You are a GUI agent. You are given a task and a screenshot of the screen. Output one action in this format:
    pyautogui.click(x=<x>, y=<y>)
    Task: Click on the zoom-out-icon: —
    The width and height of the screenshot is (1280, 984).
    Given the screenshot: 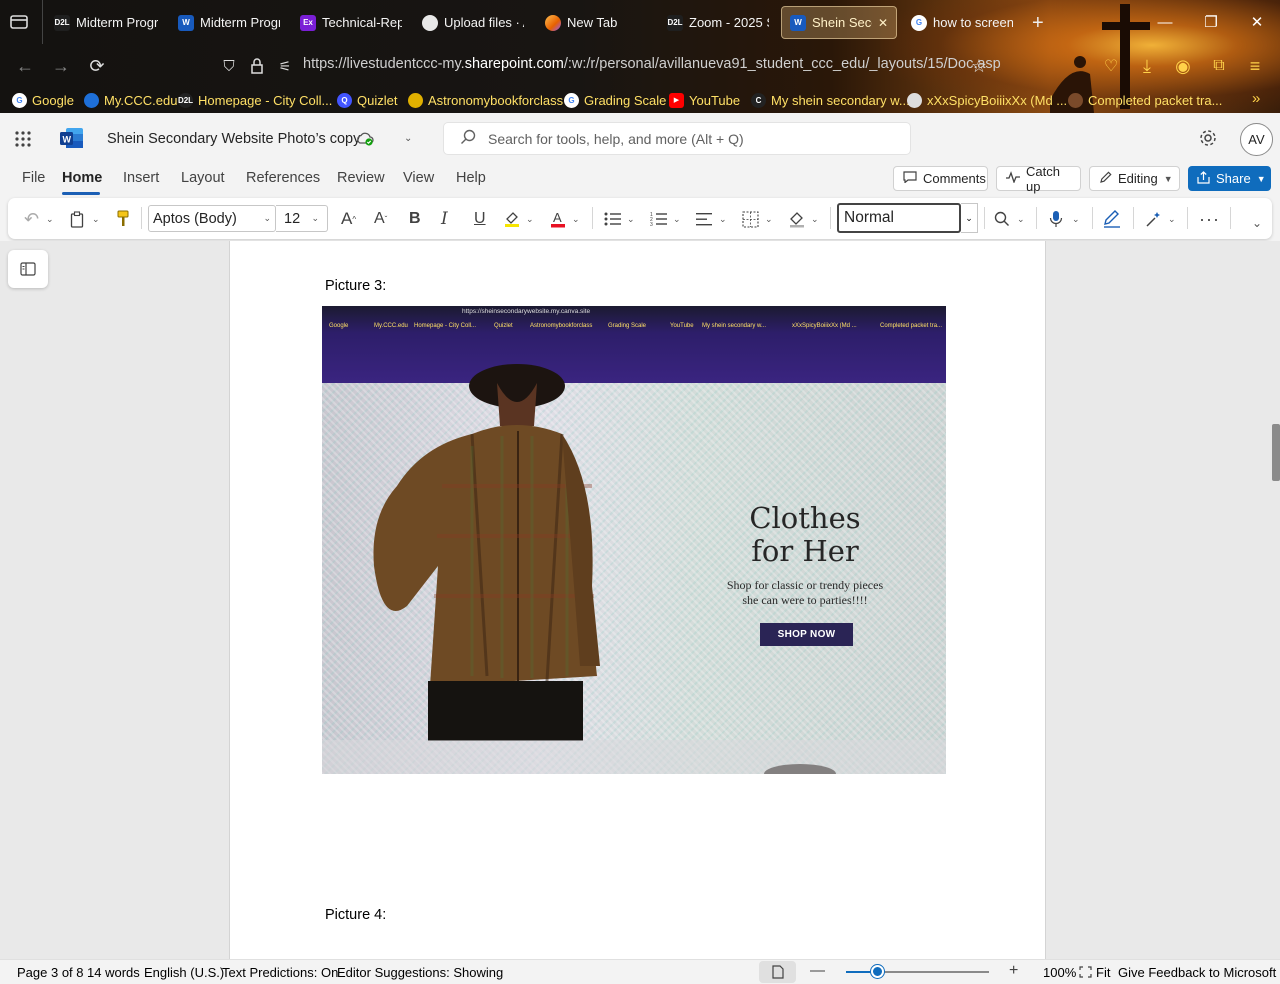 What is the action you would take?
    pyautogui.click(x=817, y=970)
    